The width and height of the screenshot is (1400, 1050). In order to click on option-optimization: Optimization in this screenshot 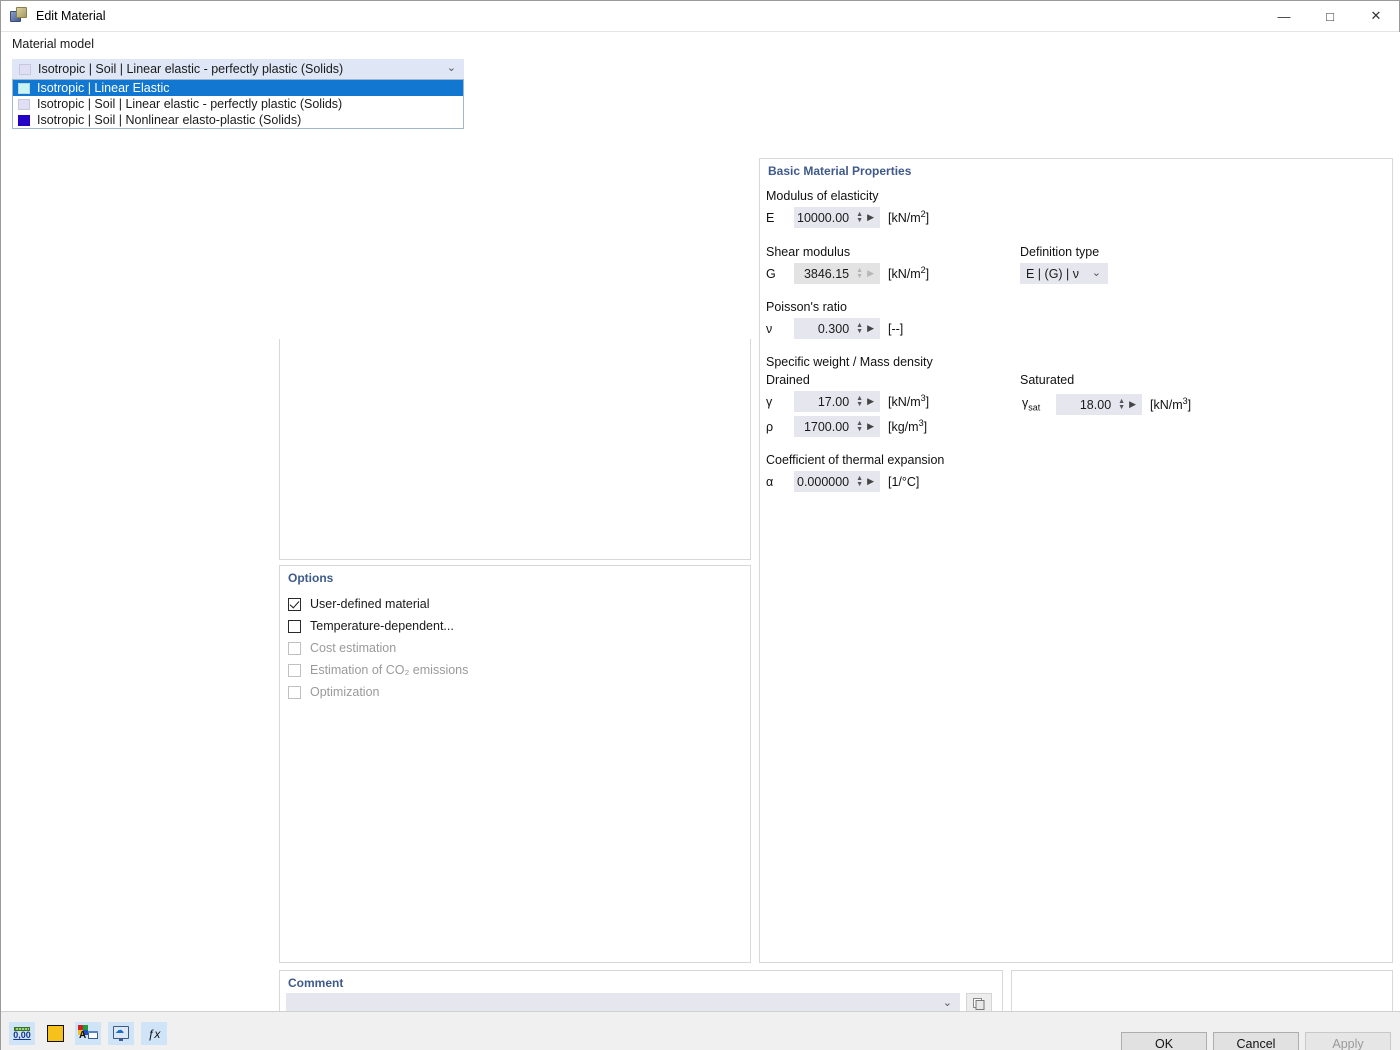, I will do `click(515, 692)`.